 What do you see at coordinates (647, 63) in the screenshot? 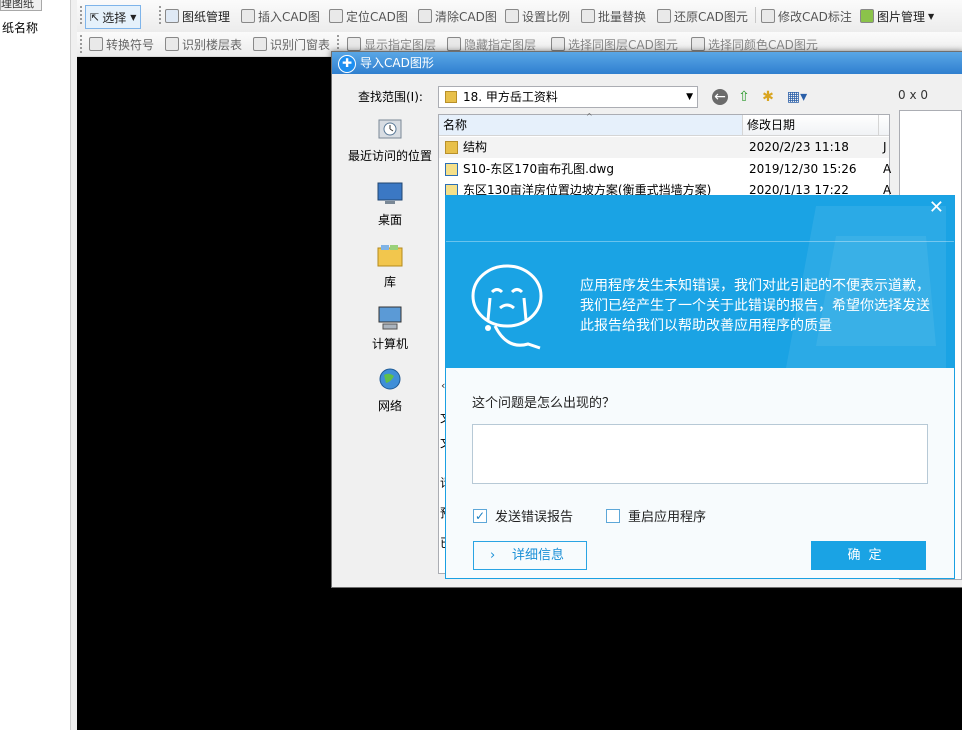
I see `dialog-titlebar: ✚ 导入CAD图形` at bounding box center [647, 63].